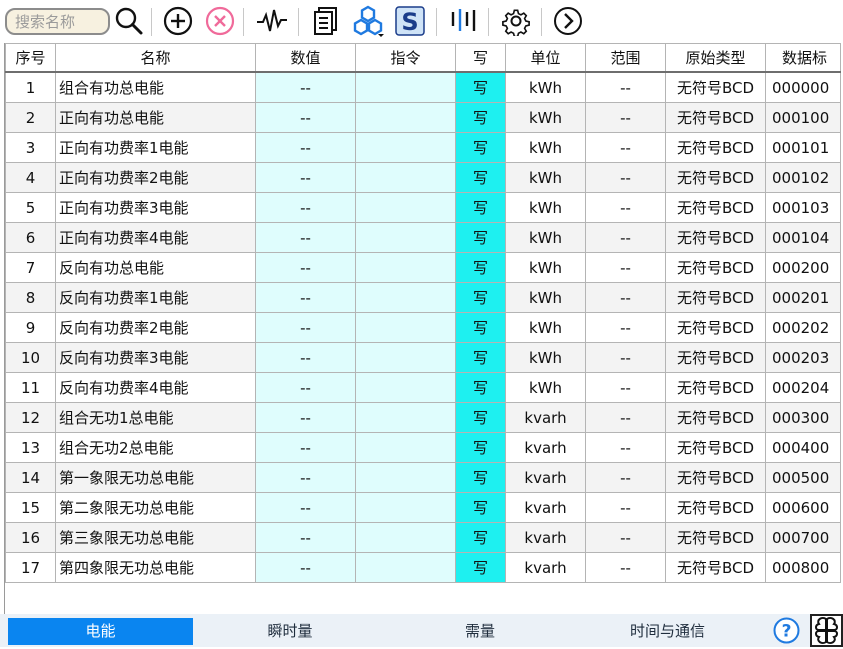 The height and width of the screenshot is (649, 843). Describe the element at coordinates (290, 631) in the screenshot. I see `tab-instantaneous: 瞬时量` at that location.